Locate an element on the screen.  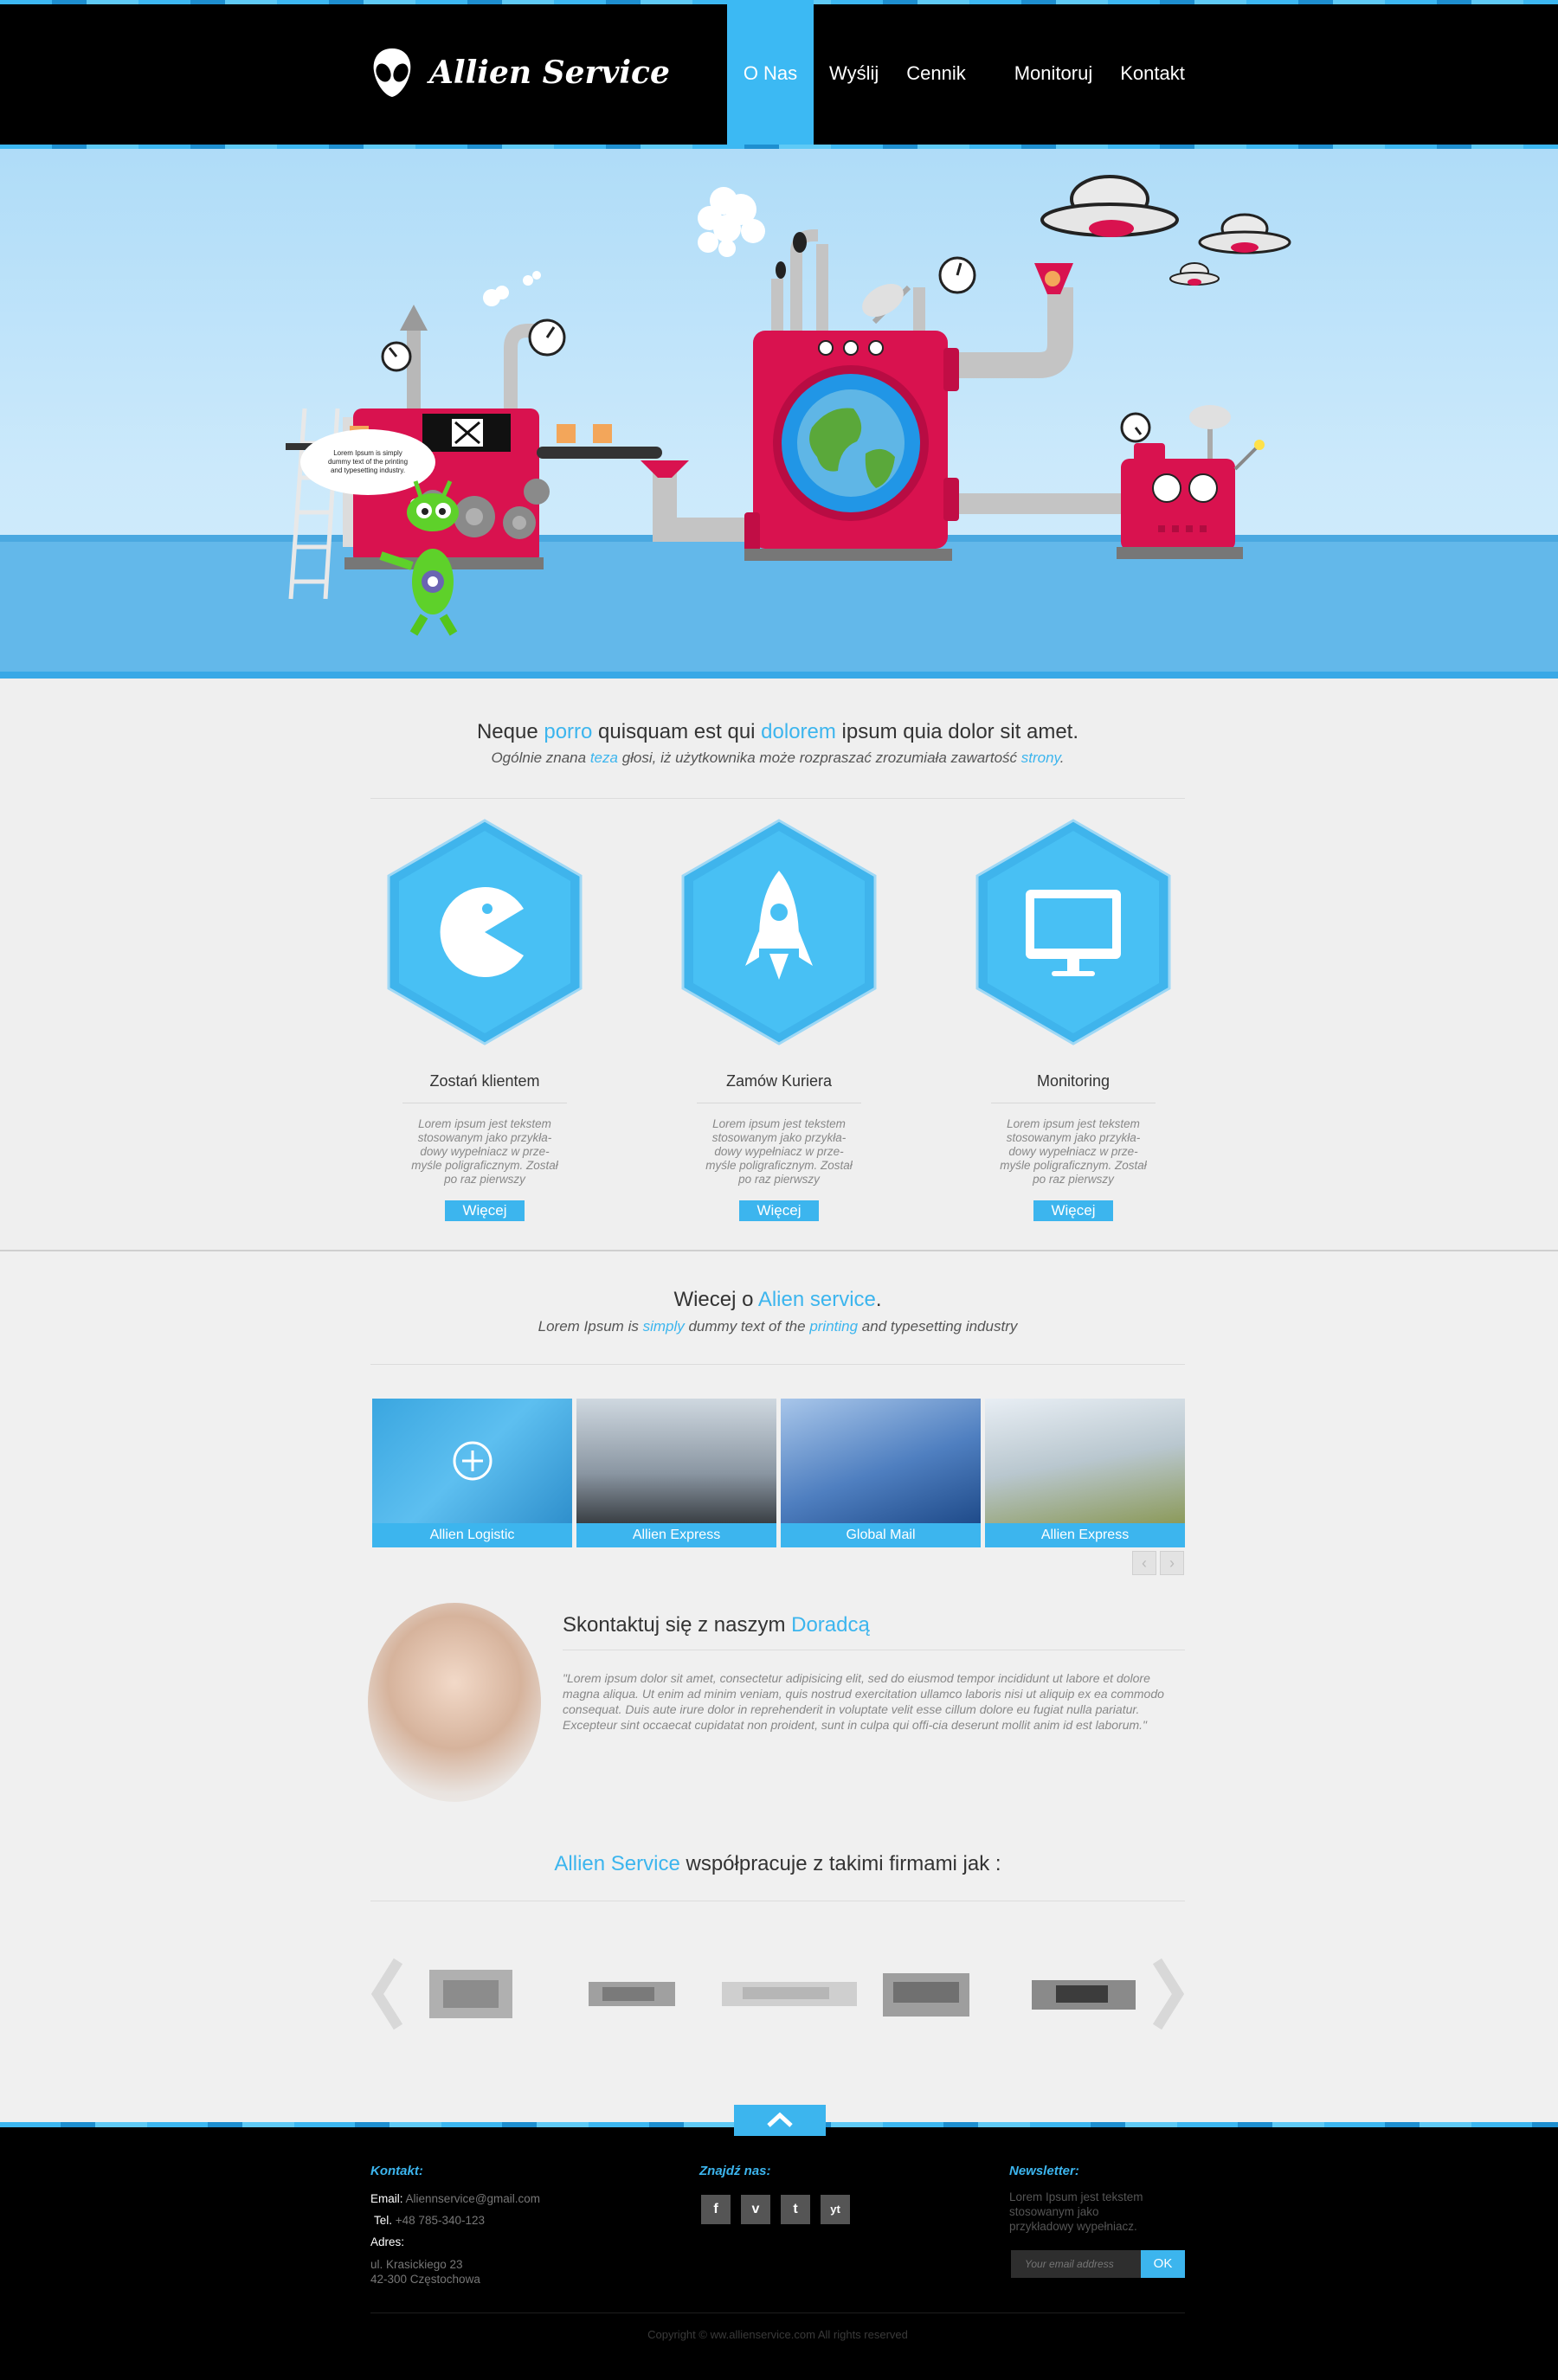
service-tile: Allien Logistic is located at coordinates (472, 1473).